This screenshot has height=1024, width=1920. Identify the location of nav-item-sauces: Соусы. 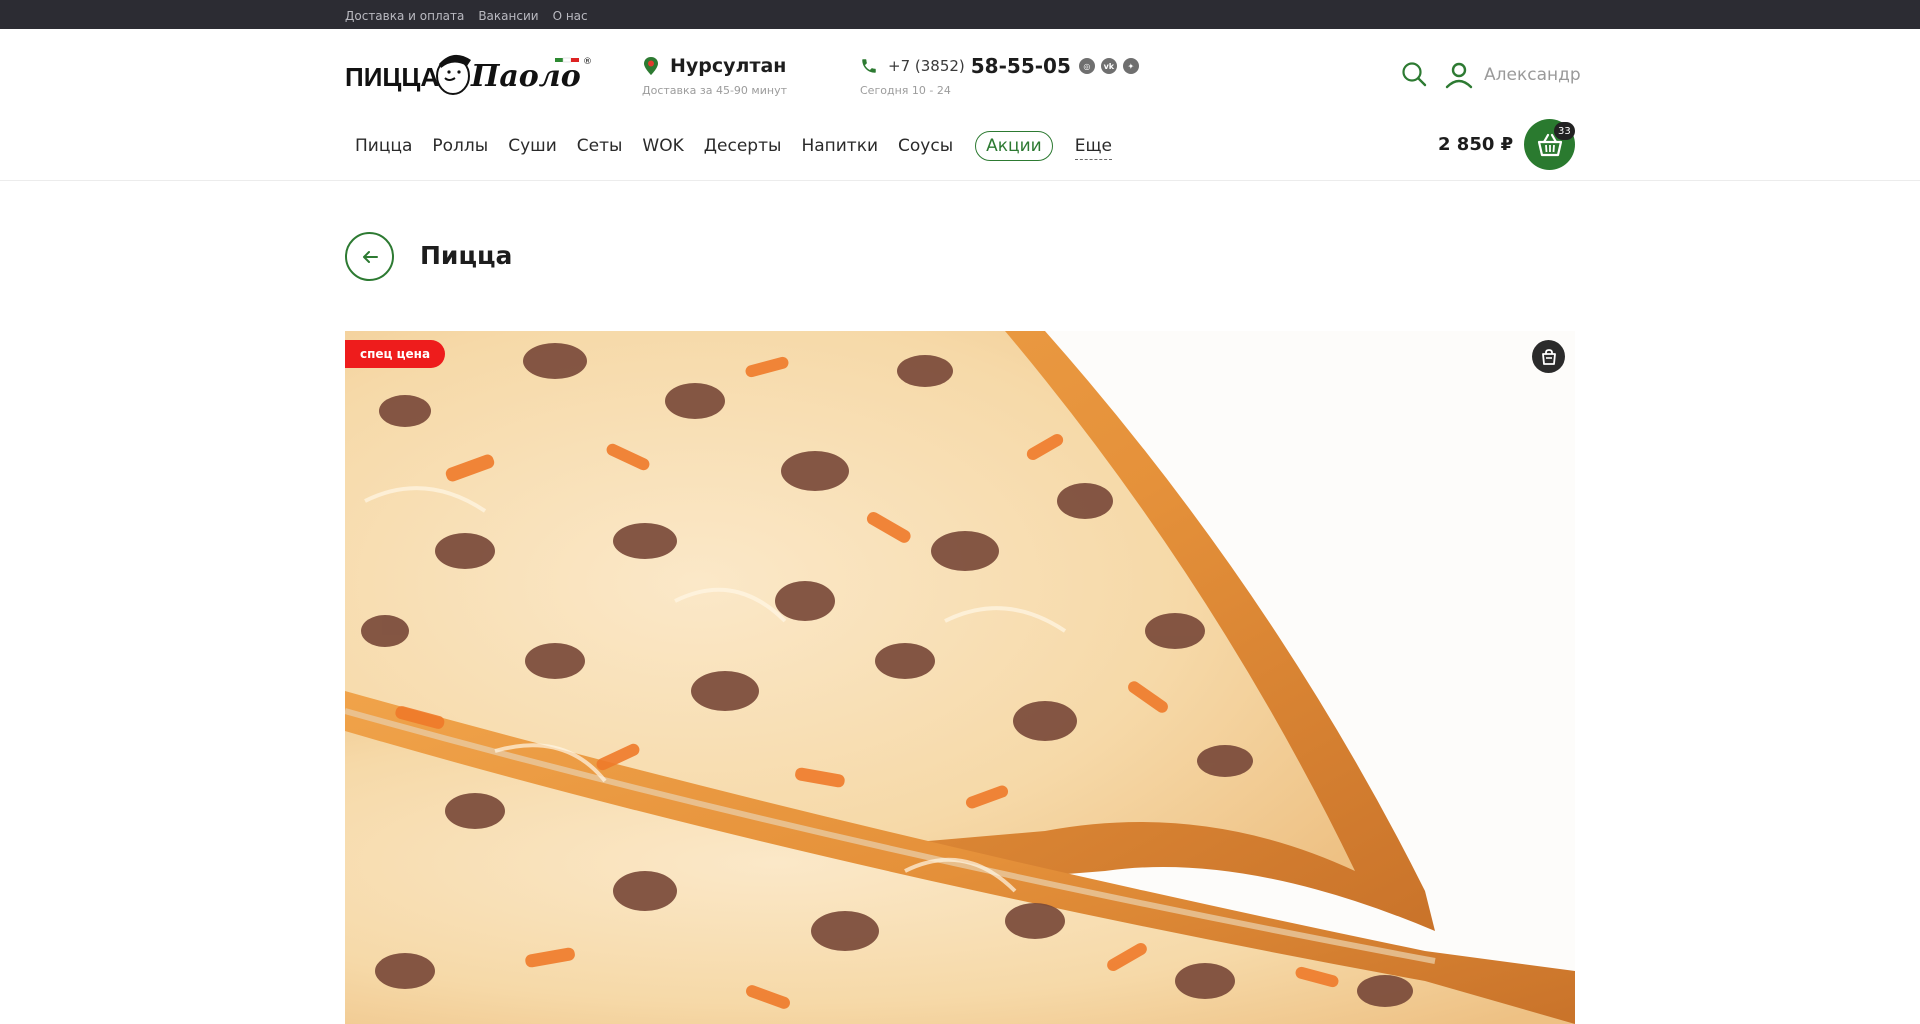
(925, 146).